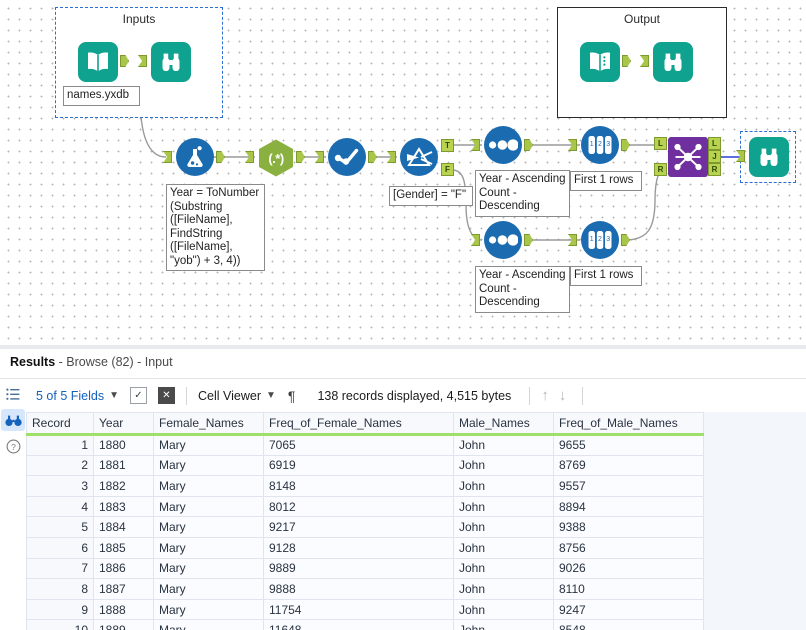 This screenshot has width=806, height=630. Describe the element at coordinates (208, 424) in the screenshot. I see `column-header-female-names: Female_Names` at that location.